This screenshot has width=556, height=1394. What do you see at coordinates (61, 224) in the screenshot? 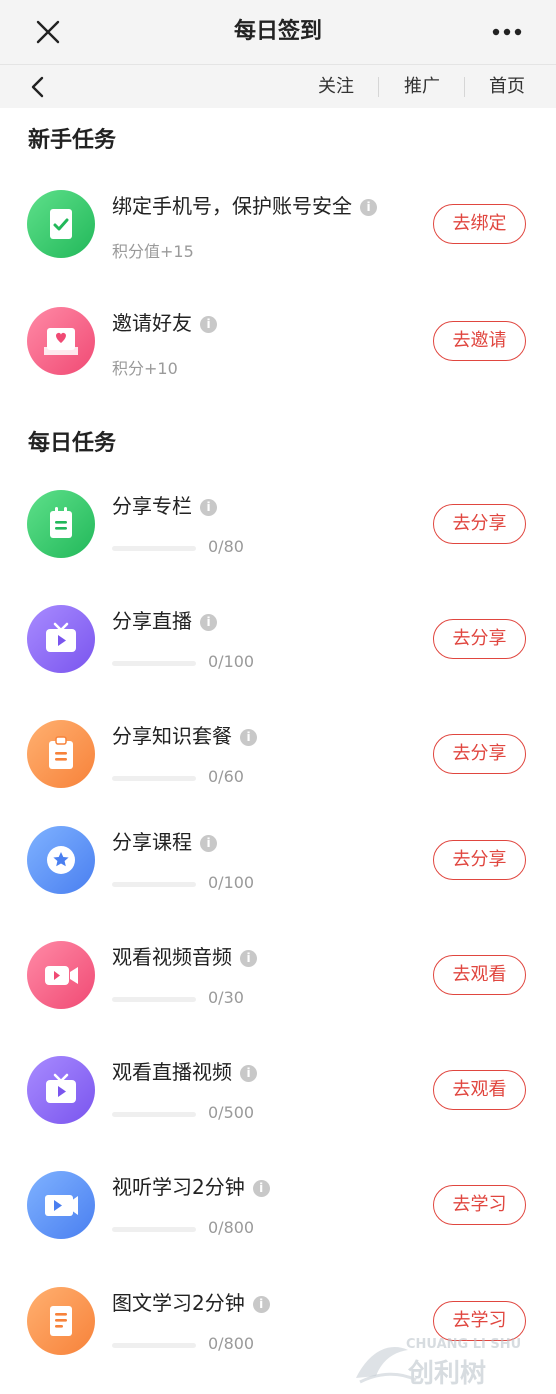
I see `clipboard-check-icon` at bounding box center [61, 224].